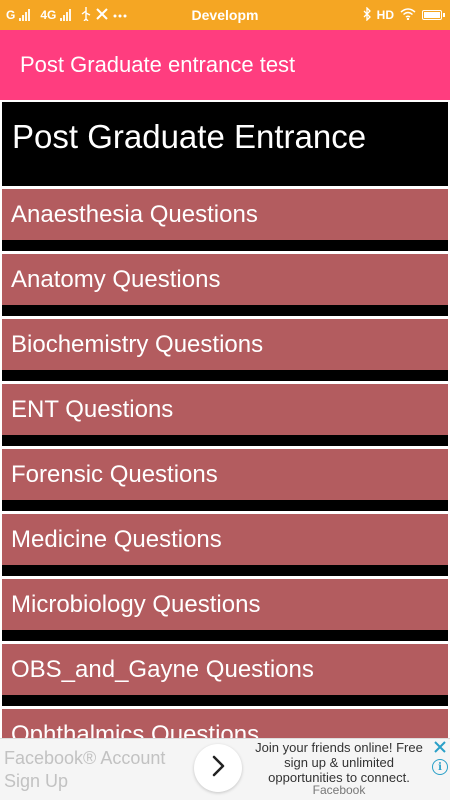 Image resolution: width=450 pixels, height=800 pixels. What do you see at coordinates (225, 218) in the screenshot?
I see `list-item-anaesthesia: Anaesthesia Questions` at bounding box center [225, 218].